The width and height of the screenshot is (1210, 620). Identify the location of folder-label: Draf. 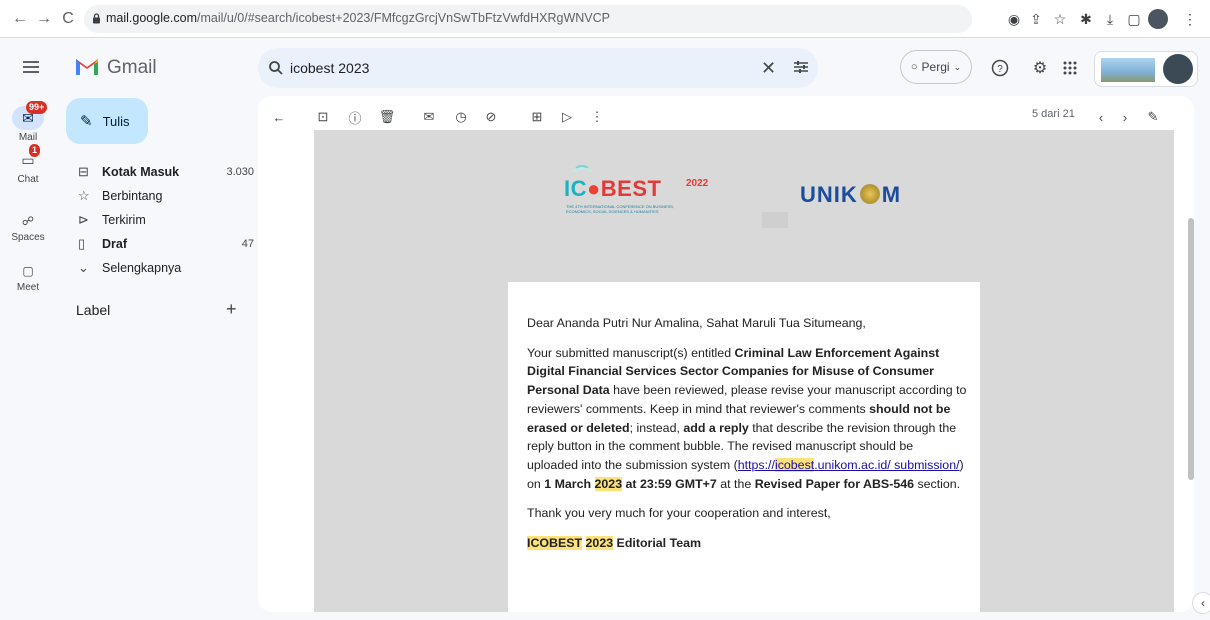
(115, 244).